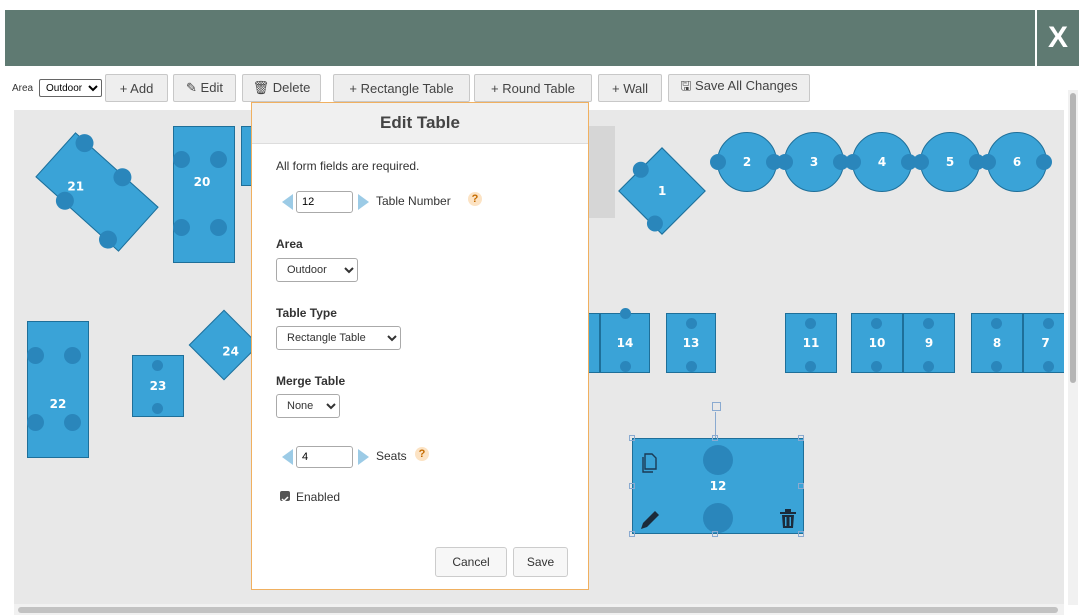 The image size is (1079, 615). What do you see at coordinates (594, 343) in the screenshot?
I see `table-partial-left` at bounding box center [594, 343].